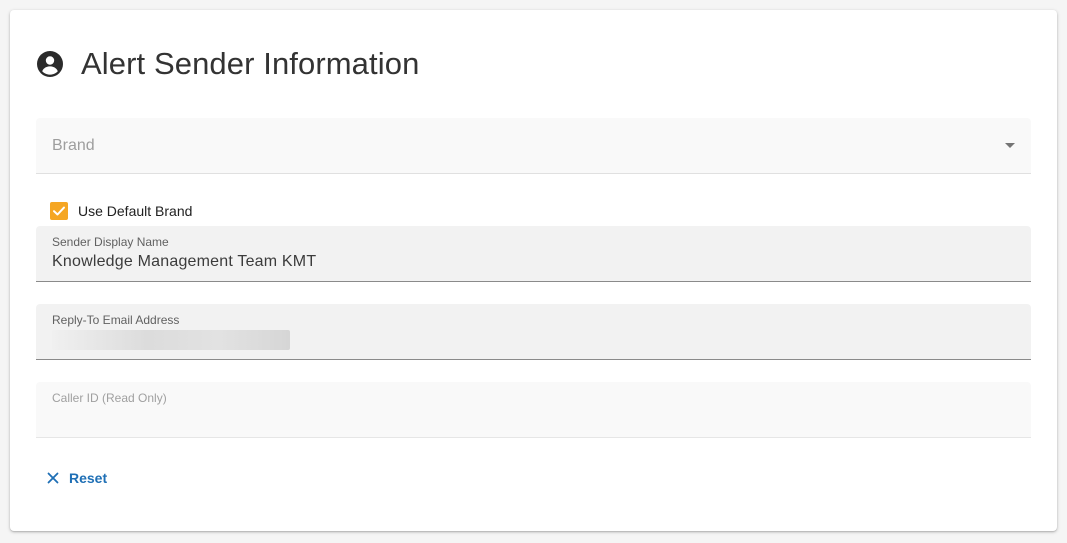 Image resolution: width=1067 pixels, height=543 pixels. I want to click on close-icon, so click(53, 478).